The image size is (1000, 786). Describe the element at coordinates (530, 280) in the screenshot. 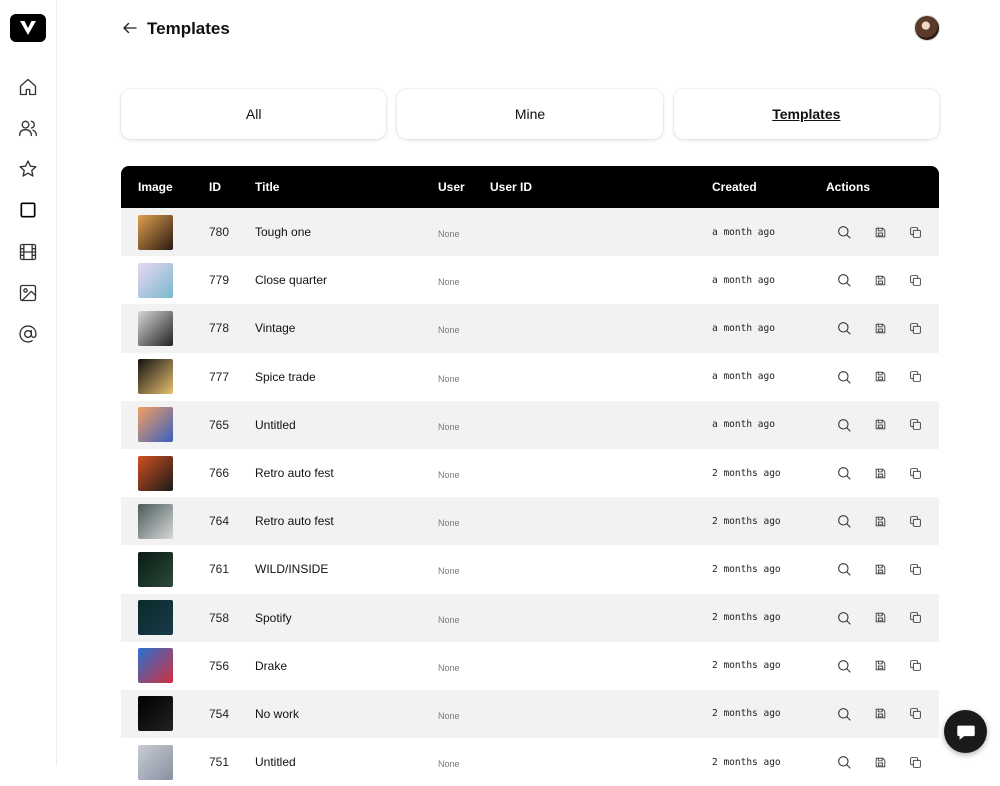

I see `table-row: 779 Close quarter None a month ago` at that location.